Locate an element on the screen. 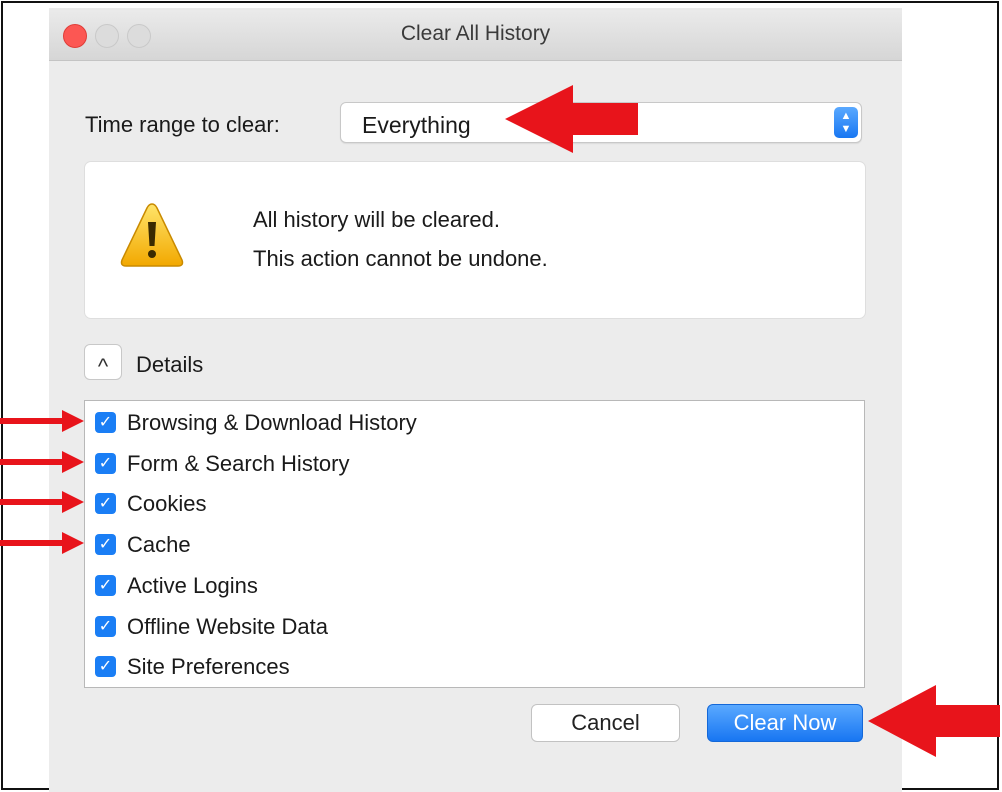  history-item-label: Form & Search History is located at coordinates (238, 463).